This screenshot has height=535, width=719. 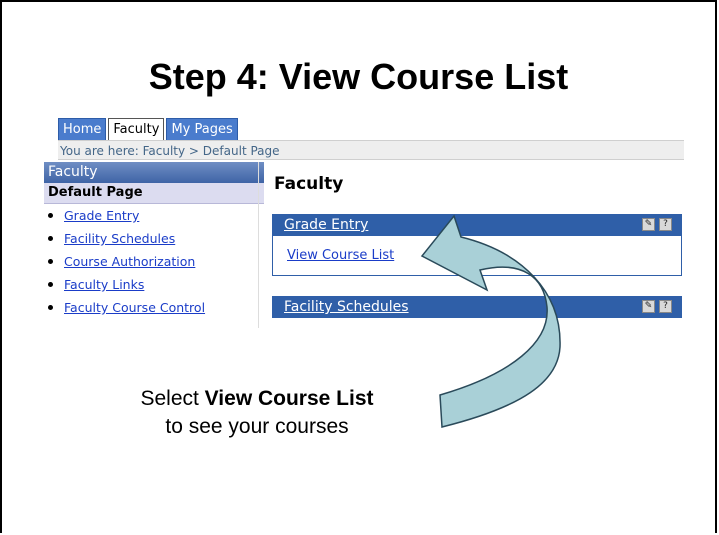 What do you see at coordinates (477, 256) in the screenshot?
I see `portlet-body-grade-entry: View Course List` at bounding box center [477, 256].